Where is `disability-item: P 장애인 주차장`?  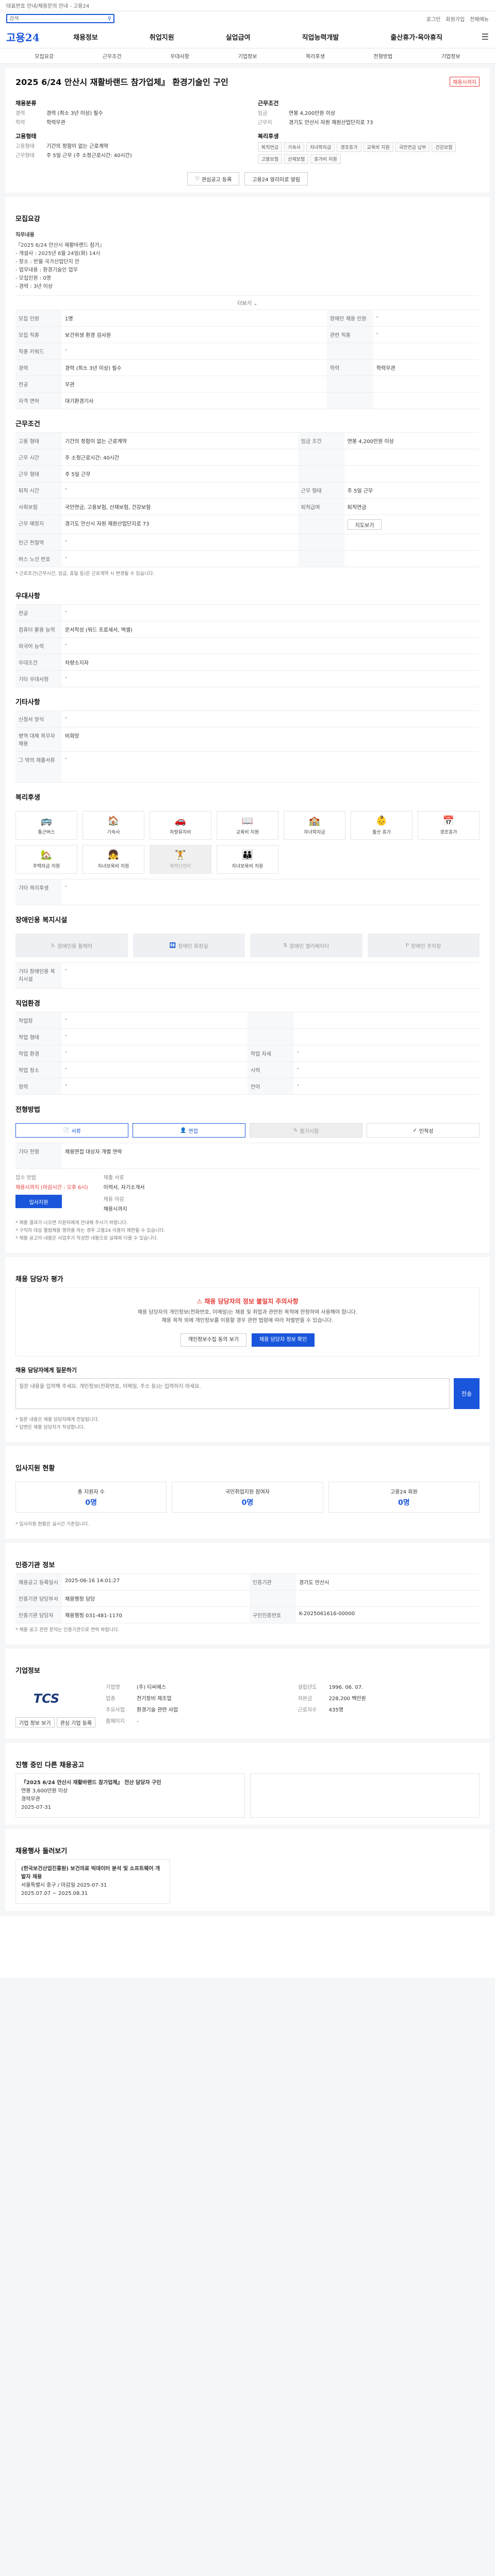
disability-item: P 장애인 주차장 is located at coordinates (423, 946).